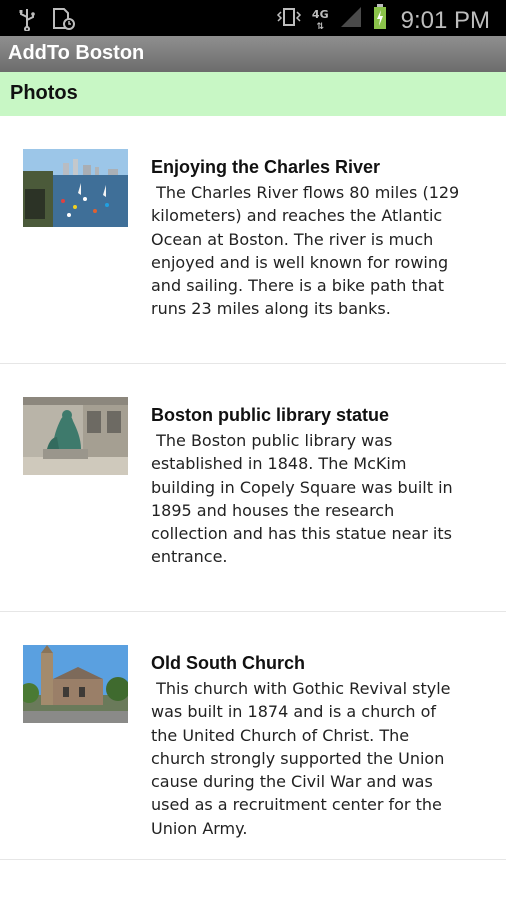 The width and height of the screenshot is (506, 900). I want to click on section-title: Photos, so click(44, 93).